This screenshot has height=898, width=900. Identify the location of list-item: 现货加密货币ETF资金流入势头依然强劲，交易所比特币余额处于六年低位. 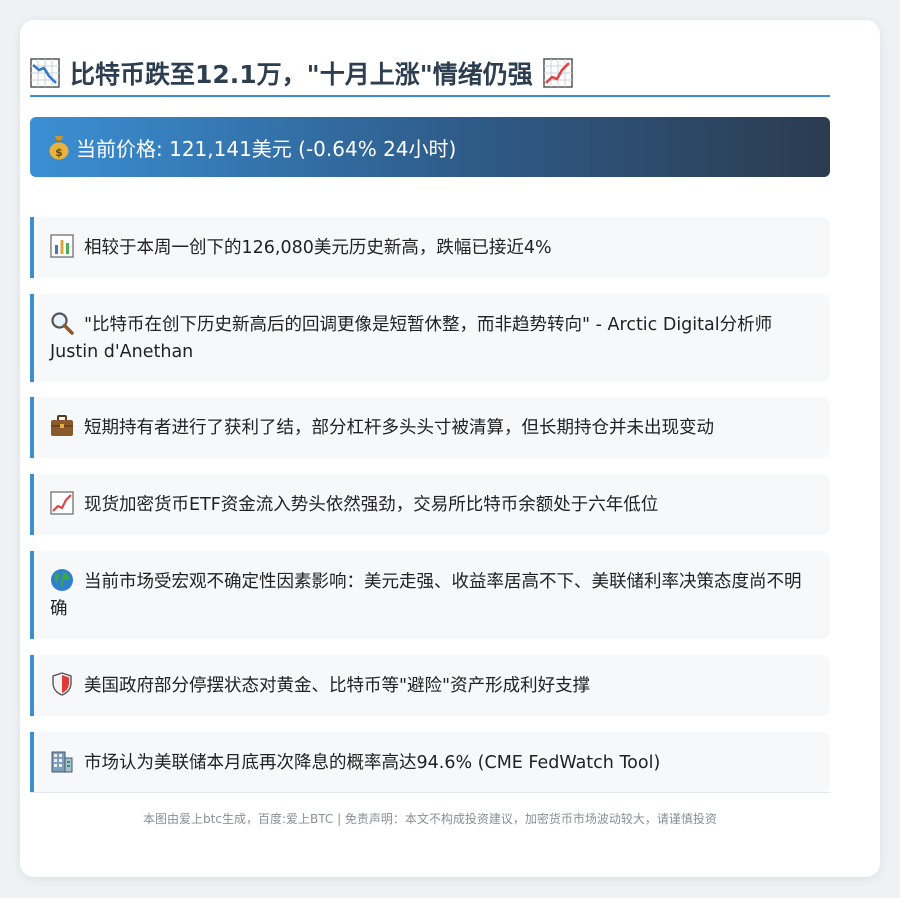
(430, 504).